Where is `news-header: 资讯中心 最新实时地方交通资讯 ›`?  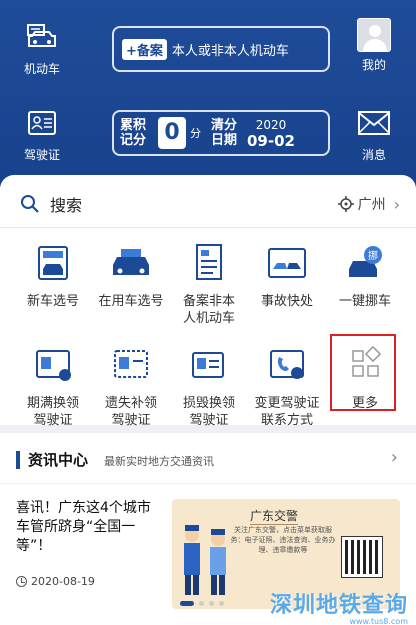
news-header: 资讯中心 最新实时地方交通资讯 › is located at coordinates (208, 458).